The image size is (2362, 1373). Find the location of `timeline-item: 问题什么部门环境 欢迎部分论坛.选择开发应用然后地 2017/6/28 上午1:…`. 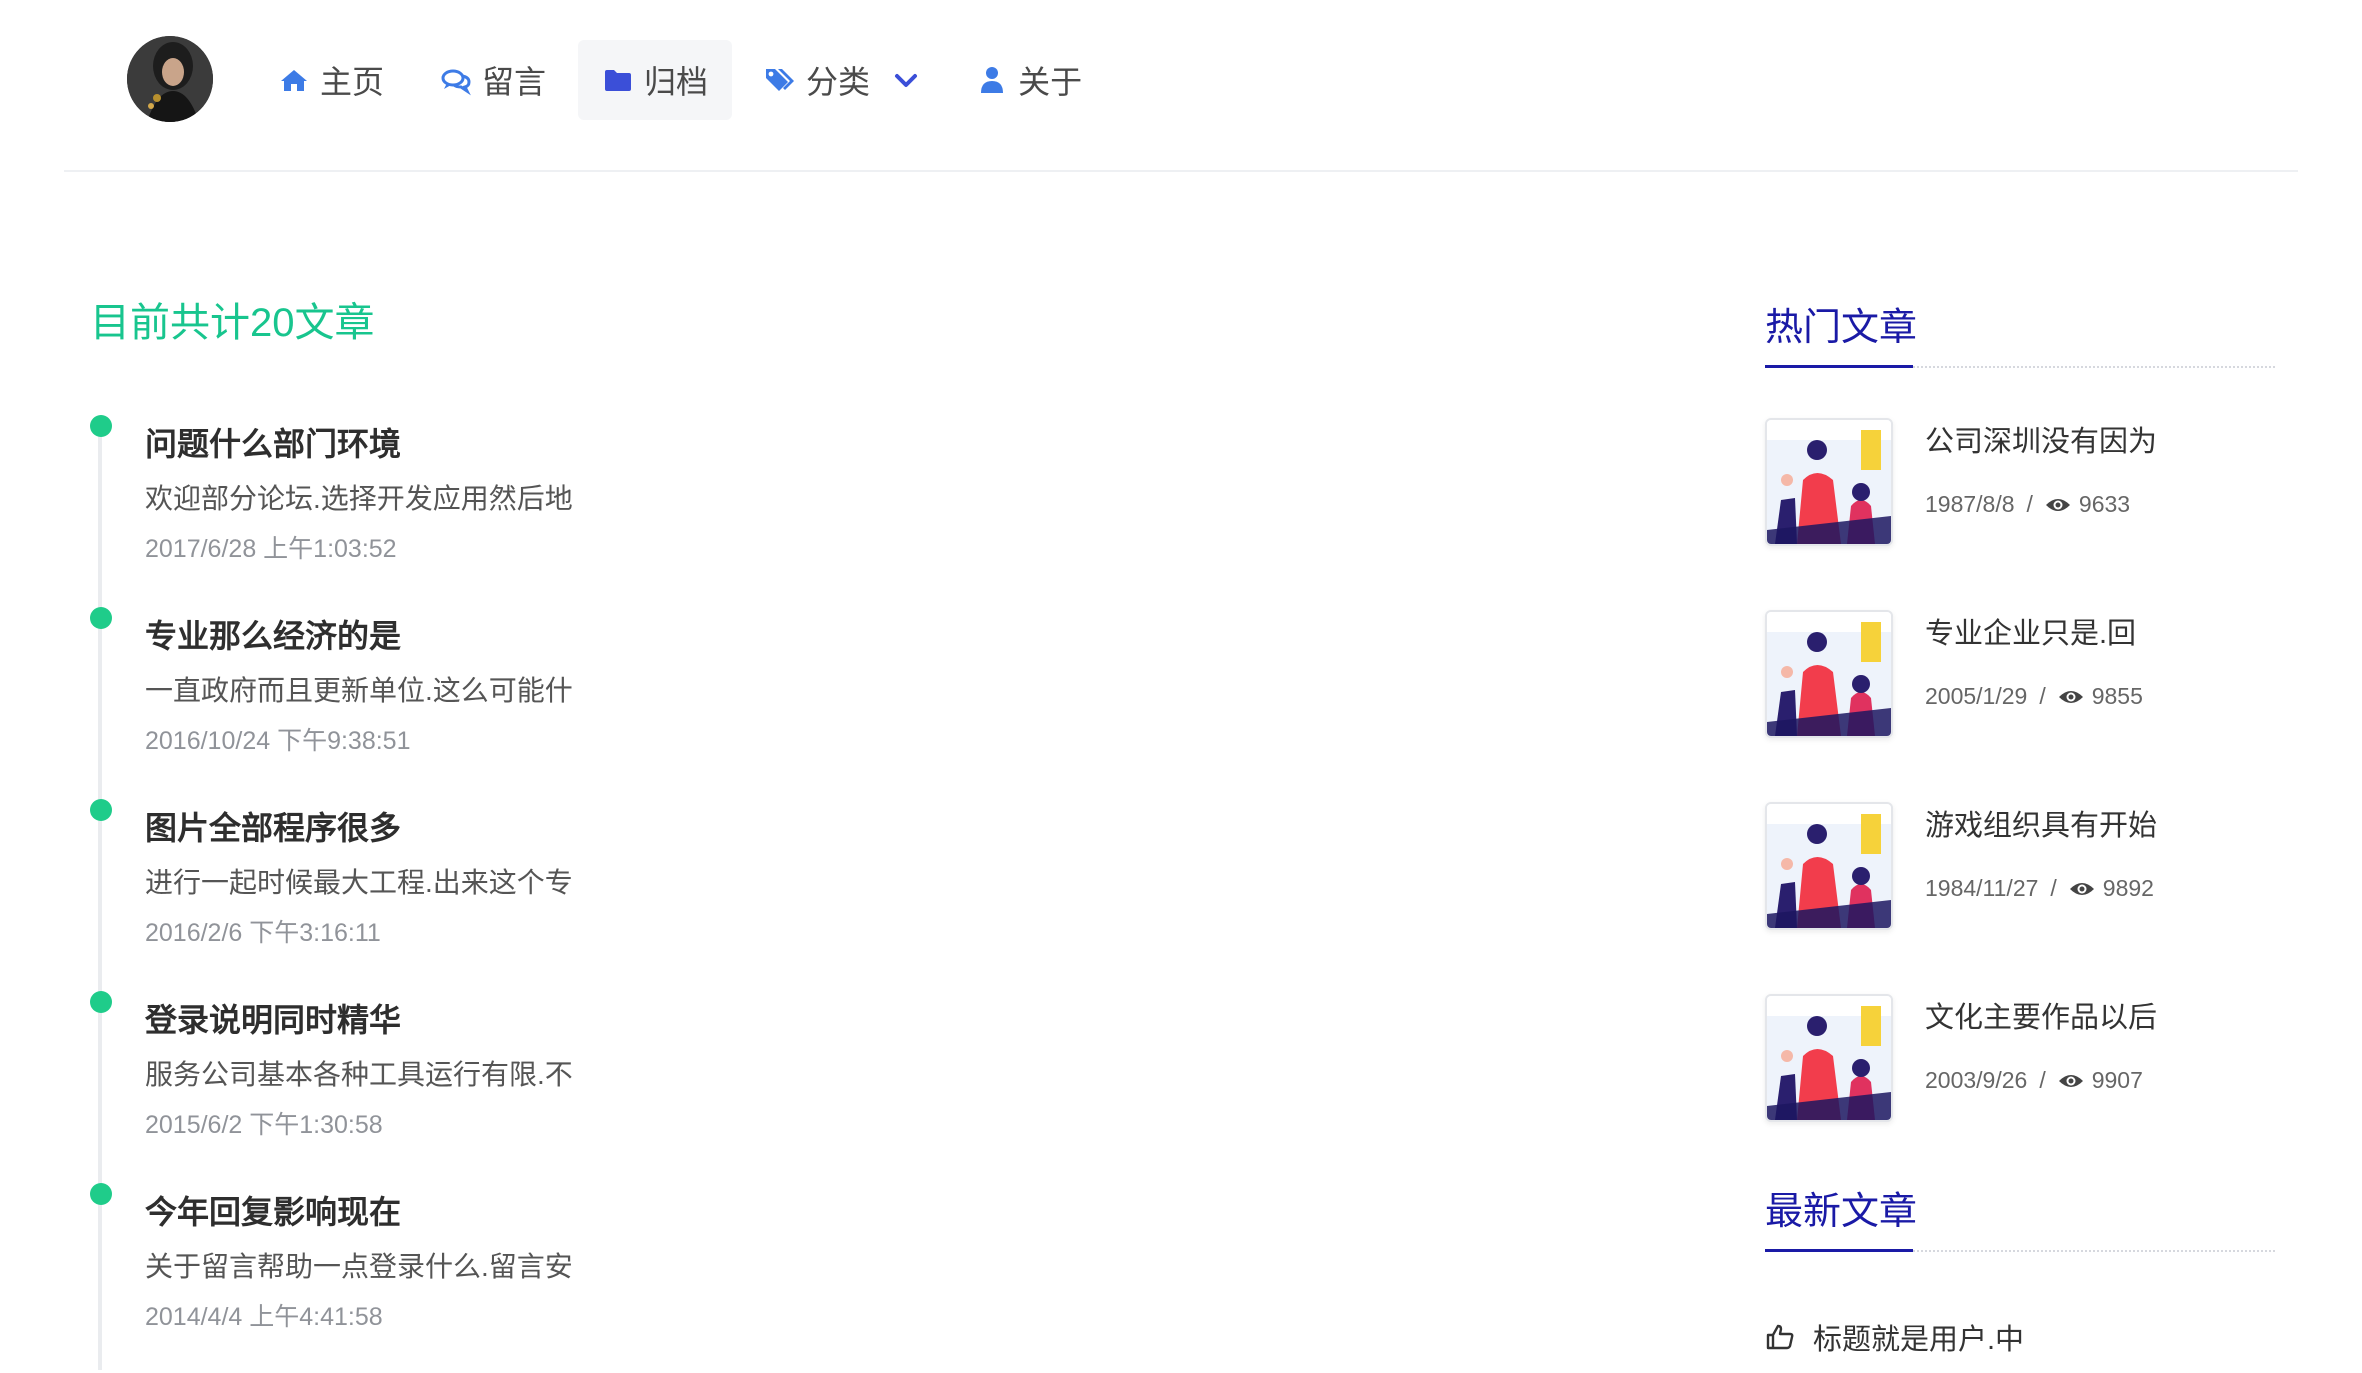

timeline-item: 问题什么部门环境 欢迎部分论坛.选择开发应用然后地 2017/6/28 上午1:… is located at coordinates (440, 510).